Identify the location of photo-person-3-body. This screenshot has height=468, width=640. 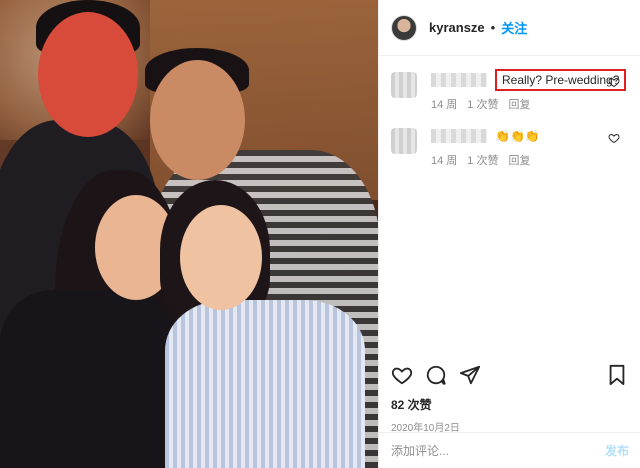
(87, 379).